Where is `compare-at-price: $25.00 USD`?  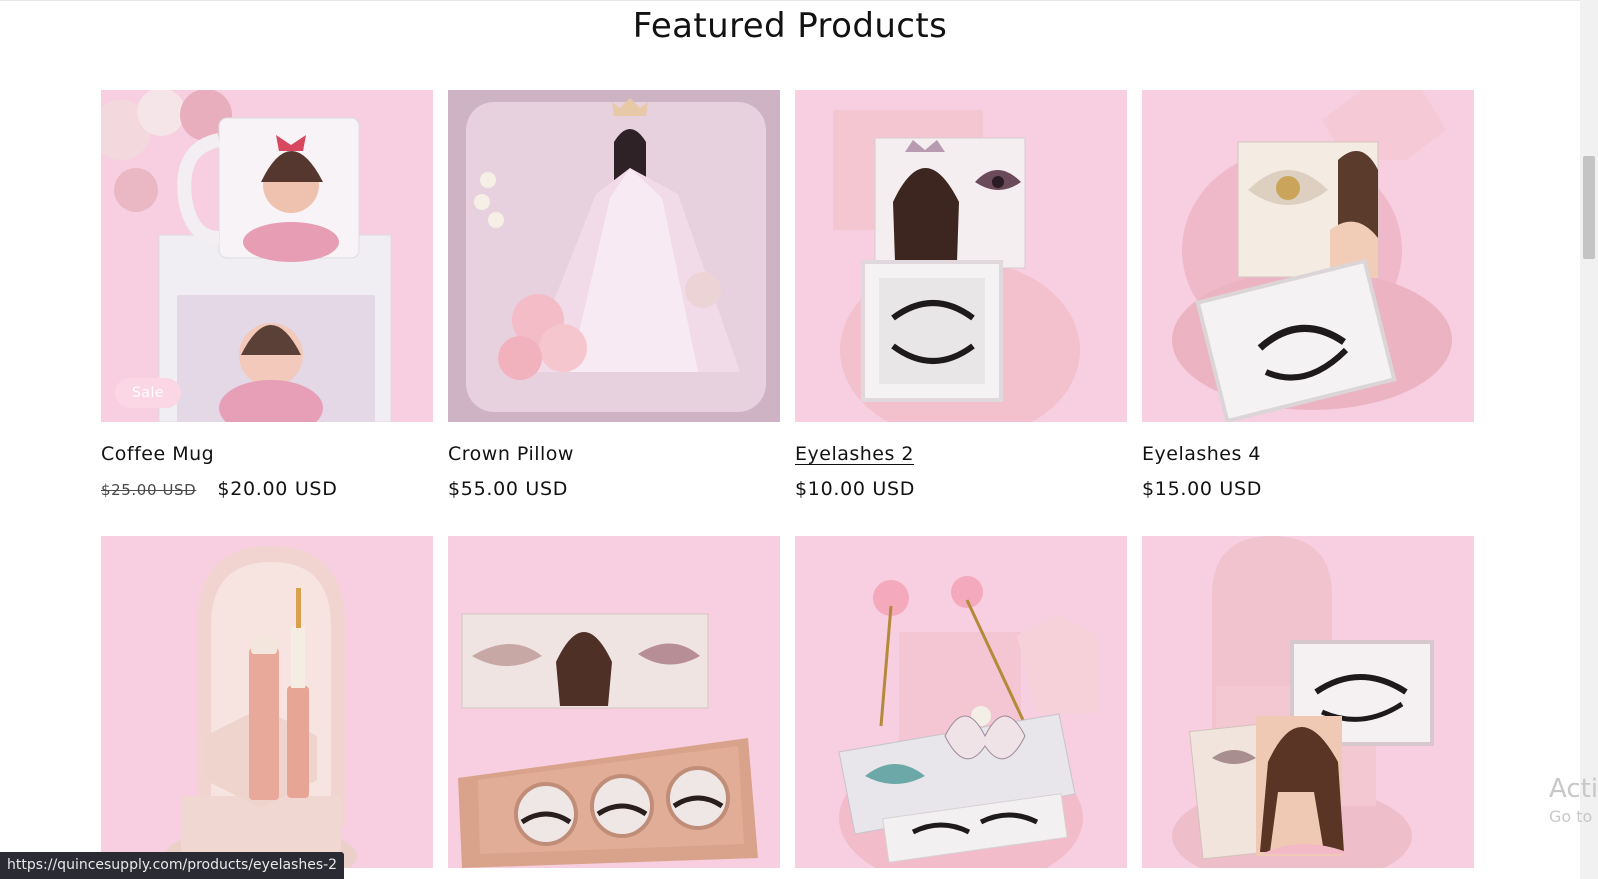
compare-at-price: $25.00 USD is located at coordinates (149, 490).